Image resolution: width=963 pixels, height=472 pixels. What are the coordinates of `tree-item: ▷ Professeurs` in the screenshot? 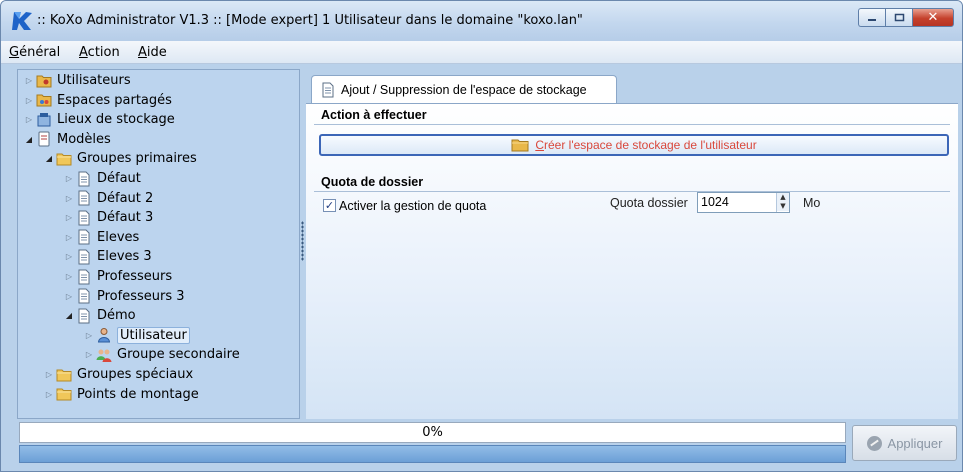 It's located at (118, 276).